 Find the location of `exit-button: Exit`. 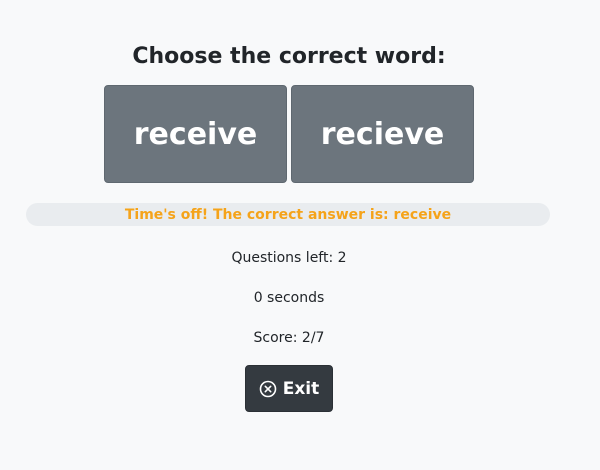

exit-button: Exit is located at coordinates (289, 388).